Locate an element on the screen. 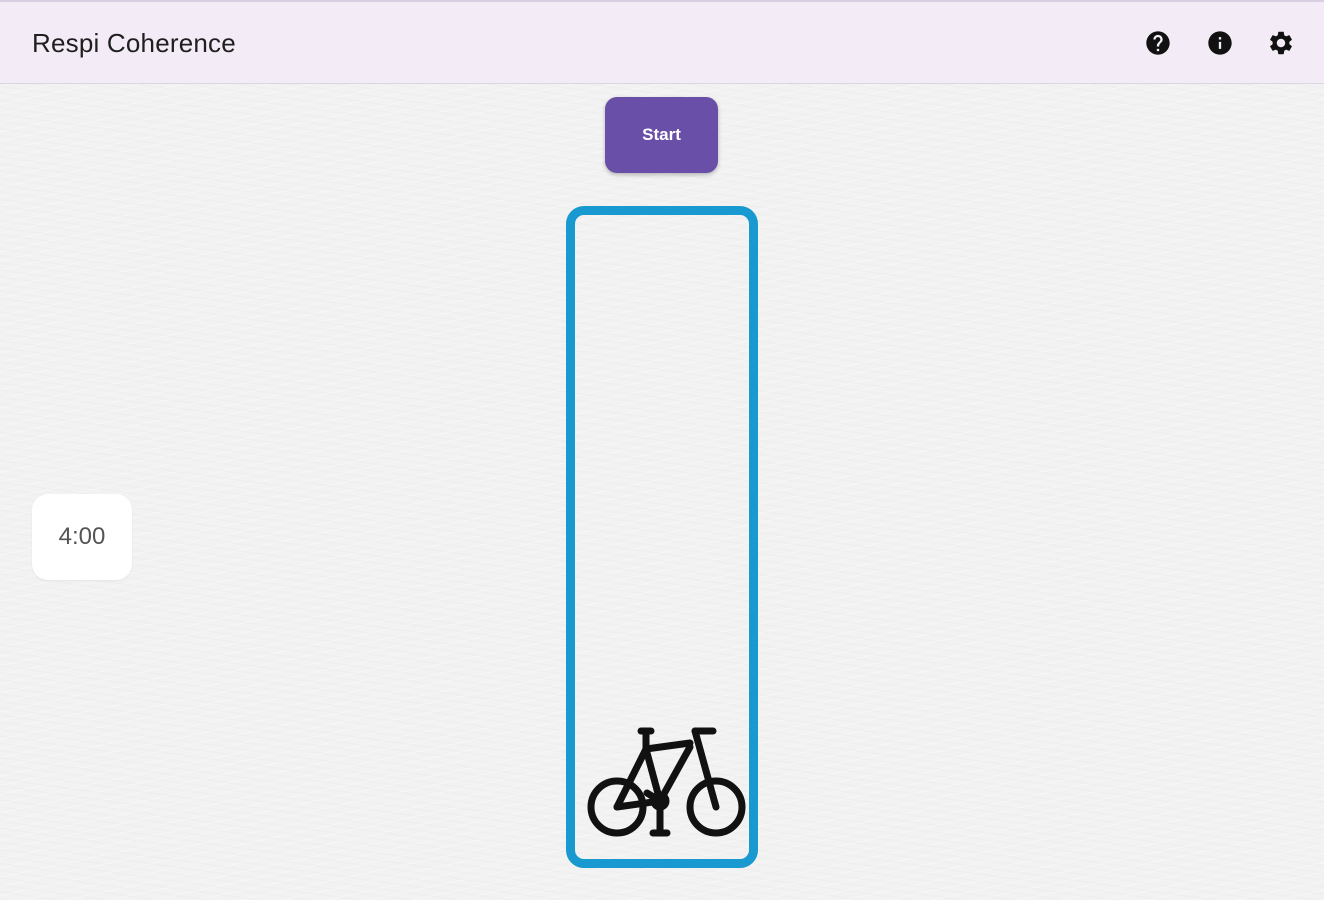 The image size is (1324, 900). bicycle-icon is located at coordinates (666, 782).